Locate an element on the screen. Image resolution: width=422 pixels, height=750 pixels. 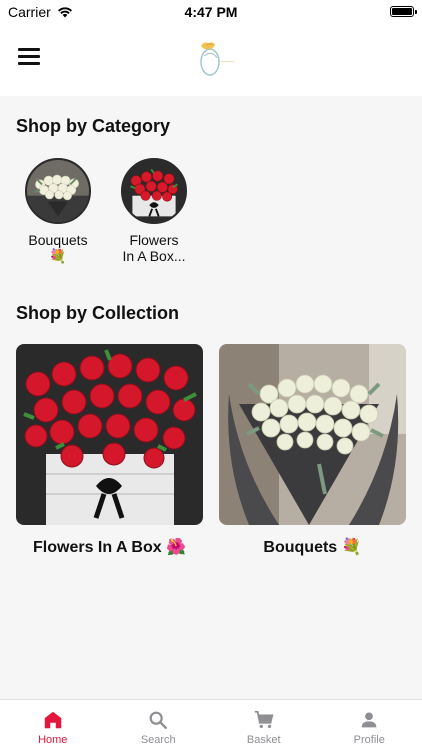
tab-home-label: Home is located at coordinates (53, 740).